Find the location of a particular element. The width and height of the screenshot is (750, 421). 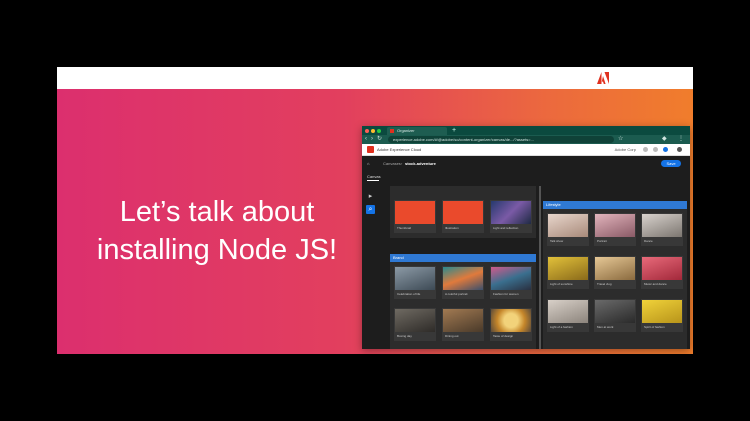

asset-card: Celebration of life is located at coordinates (415, 282).